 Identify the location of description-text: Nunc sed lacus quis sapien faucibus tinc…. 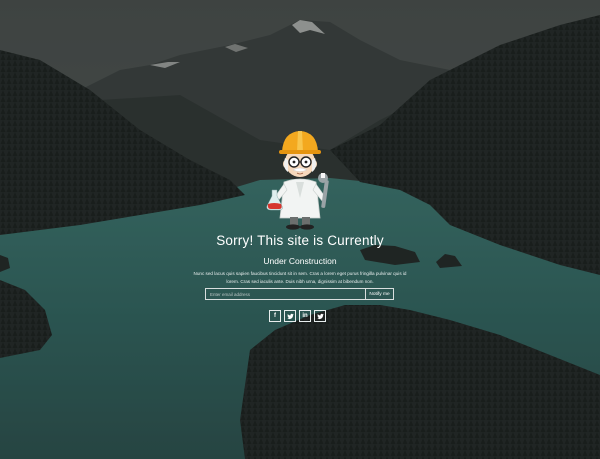
(300, 277).